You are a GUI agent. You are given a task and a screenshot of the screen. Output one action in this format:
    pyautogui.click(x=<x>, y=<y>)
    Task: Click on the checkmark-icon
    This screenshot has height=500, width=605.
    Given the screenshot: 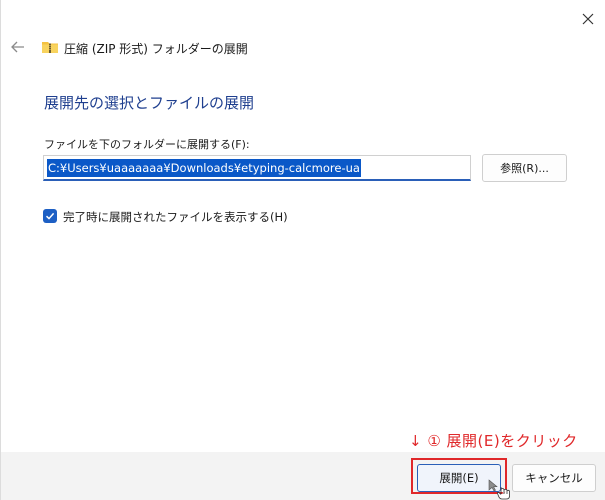 What is the action you would take?
    pyautogui.click(x=50, y=216)
    